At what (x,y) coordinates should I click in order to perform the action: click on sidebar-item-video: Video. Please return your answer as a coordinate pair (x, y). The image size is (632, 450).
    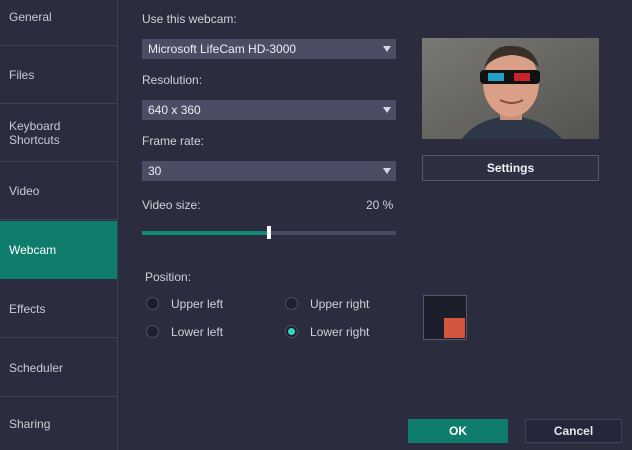
    Looking at the image, I should click on (58, 191).